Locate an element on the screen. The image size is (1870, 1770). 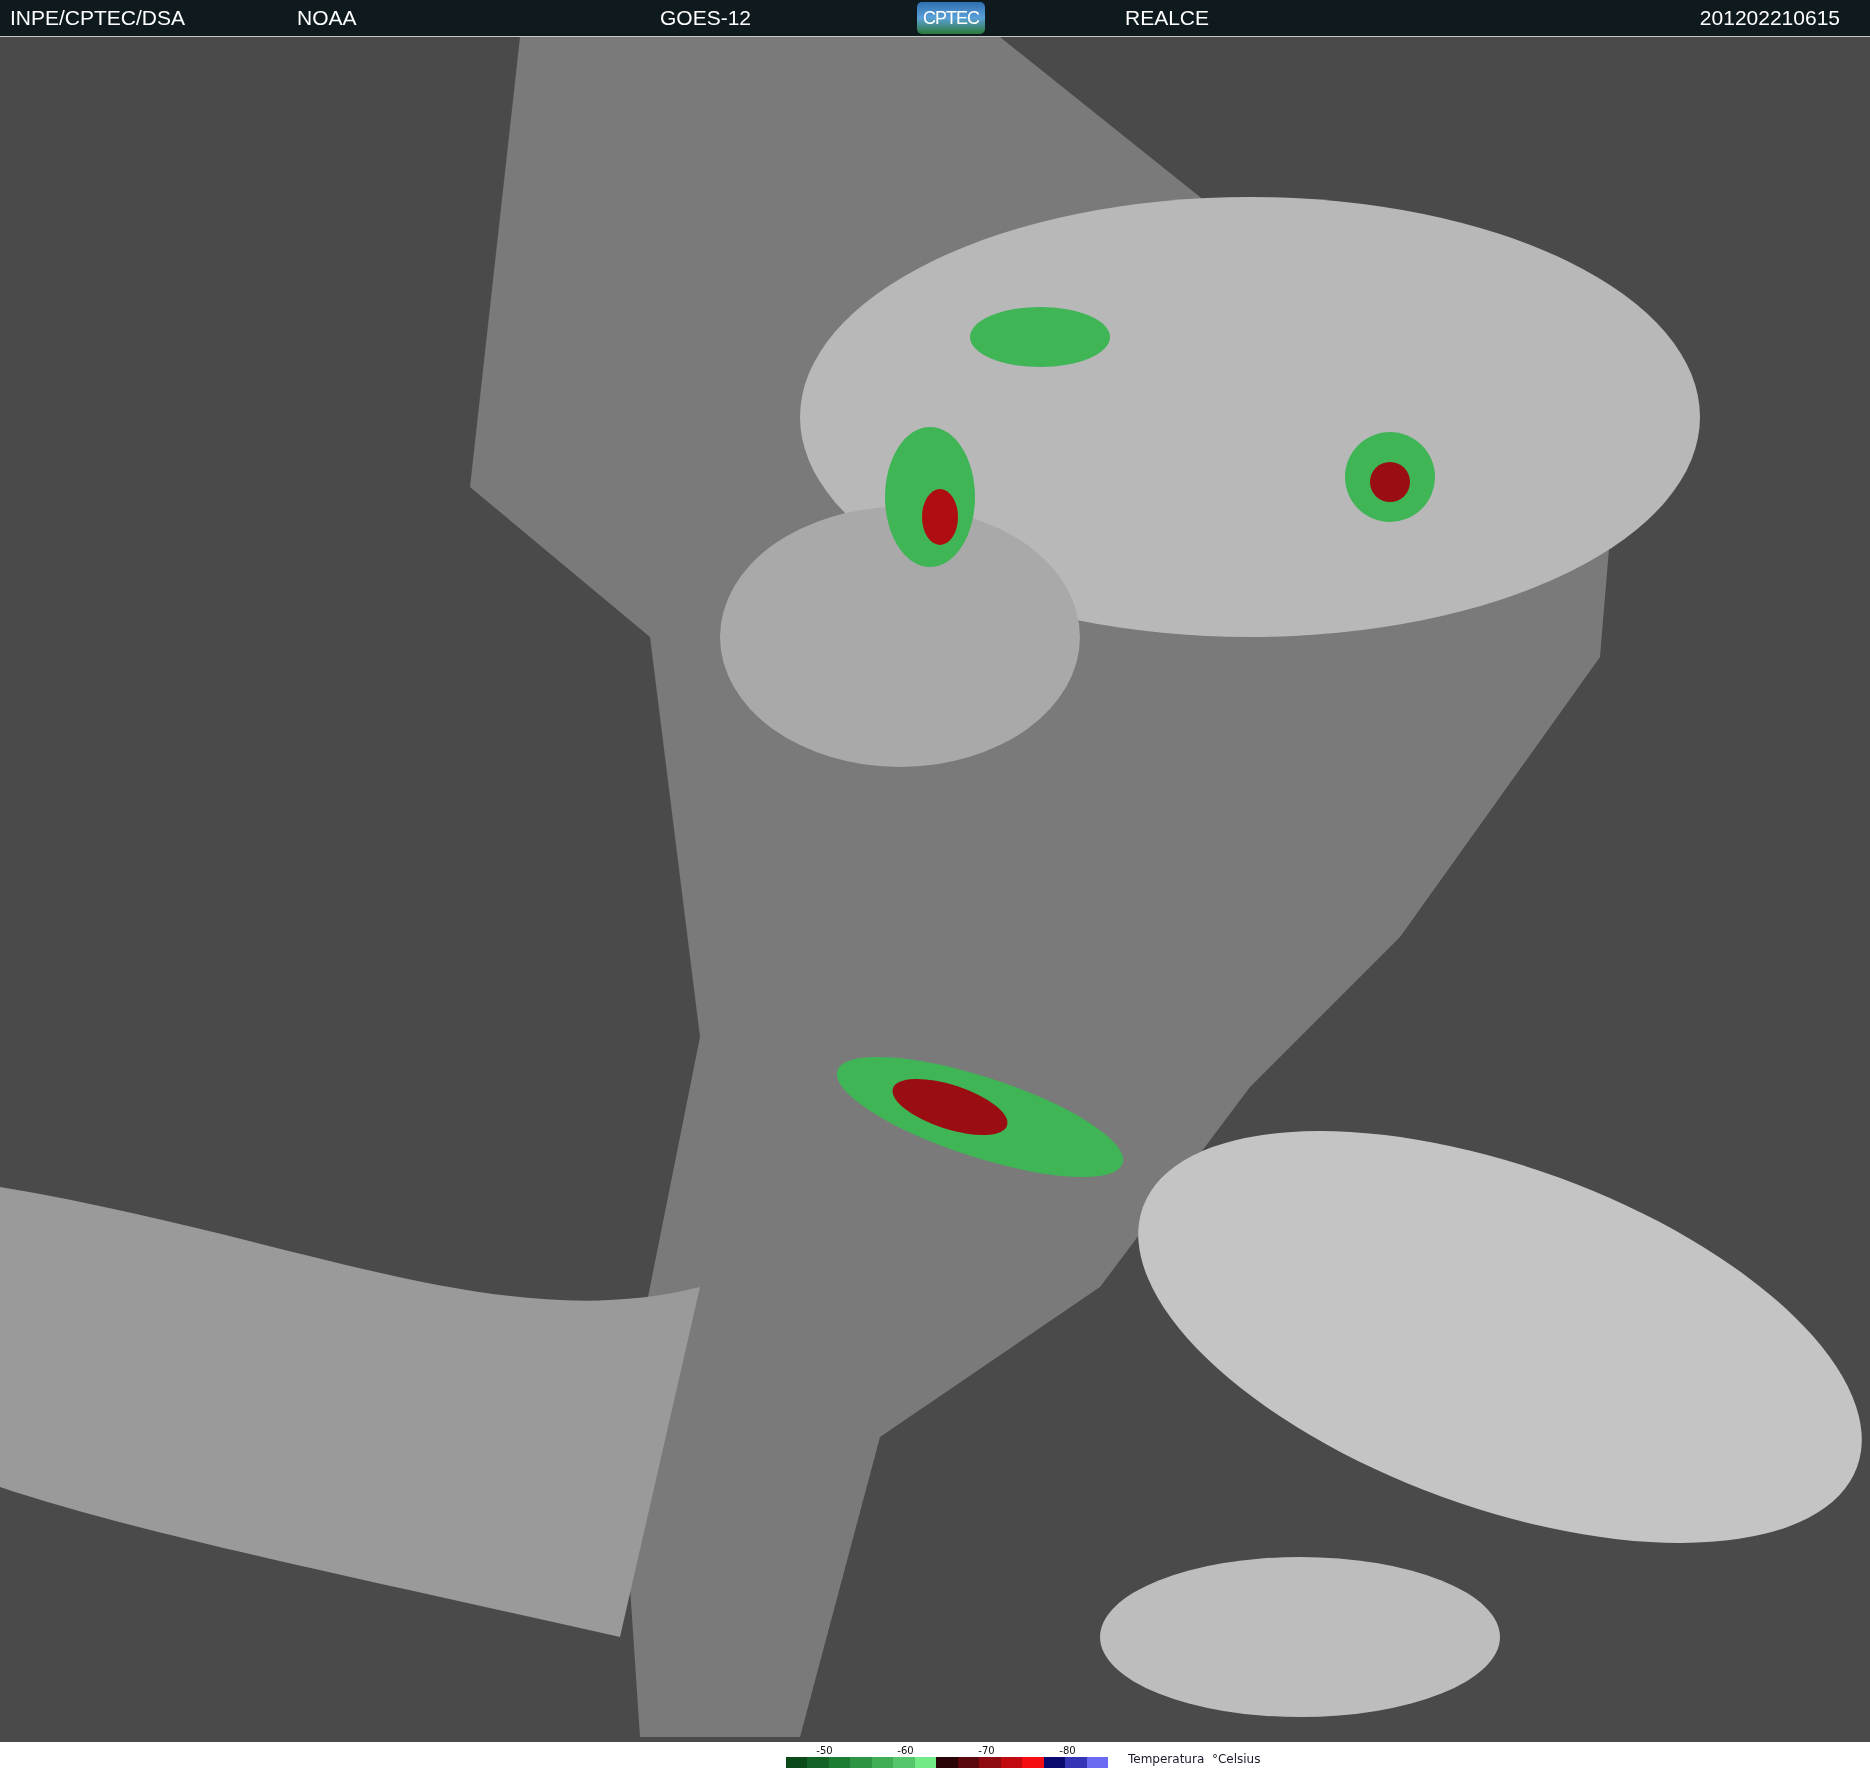
scale-label: -70 is located at coordinates (986, 1751).